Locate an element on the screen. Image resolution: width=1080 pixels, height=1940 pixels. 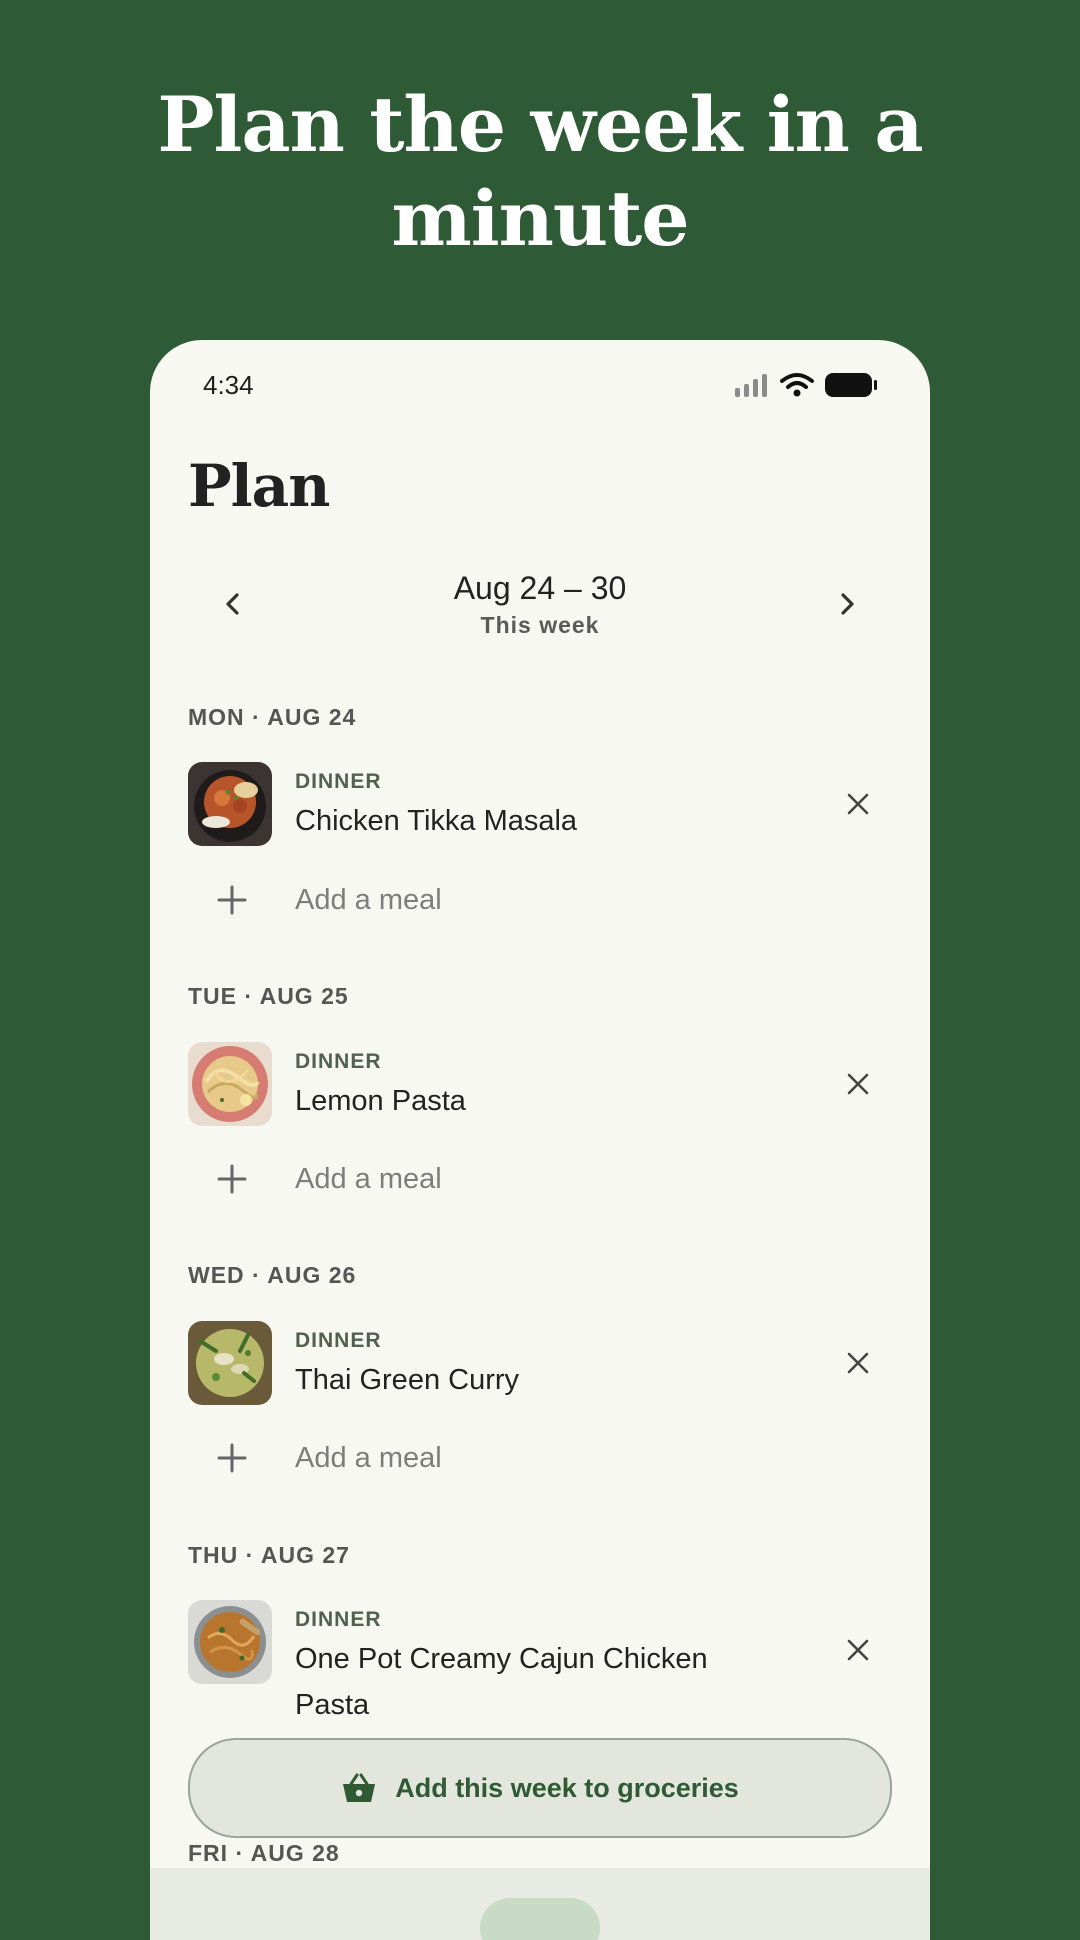
wifi-icon is located at coordinates (797, 385).